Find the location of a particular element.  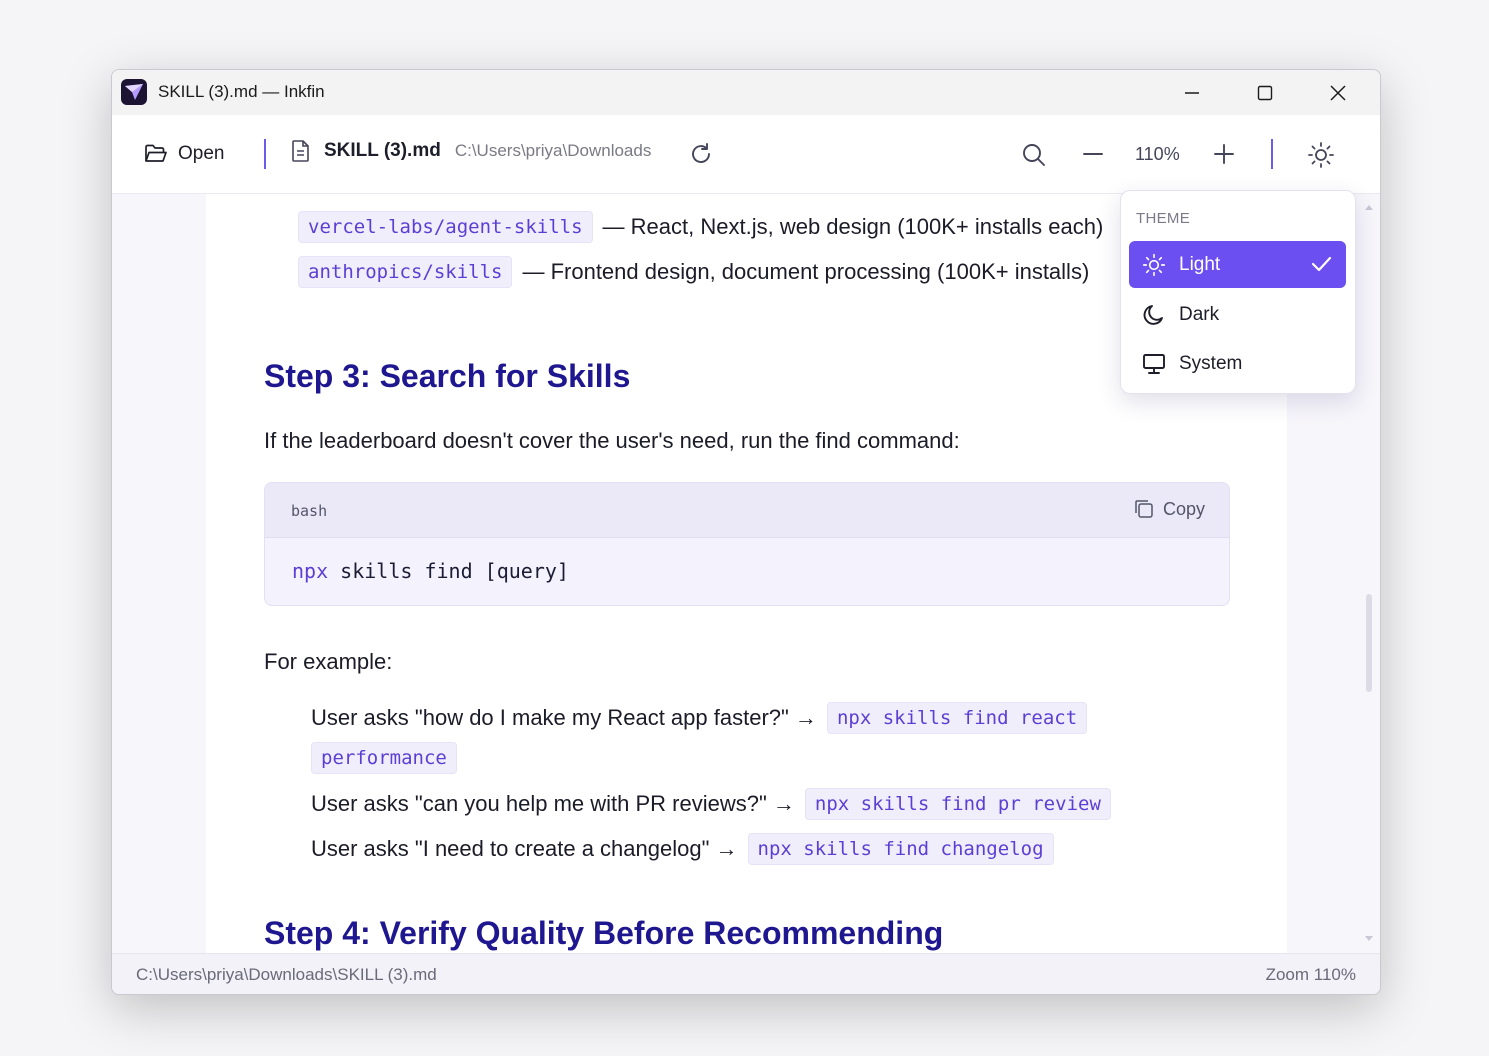

list-item-continuation: performance is located at coordinates (384, 758).